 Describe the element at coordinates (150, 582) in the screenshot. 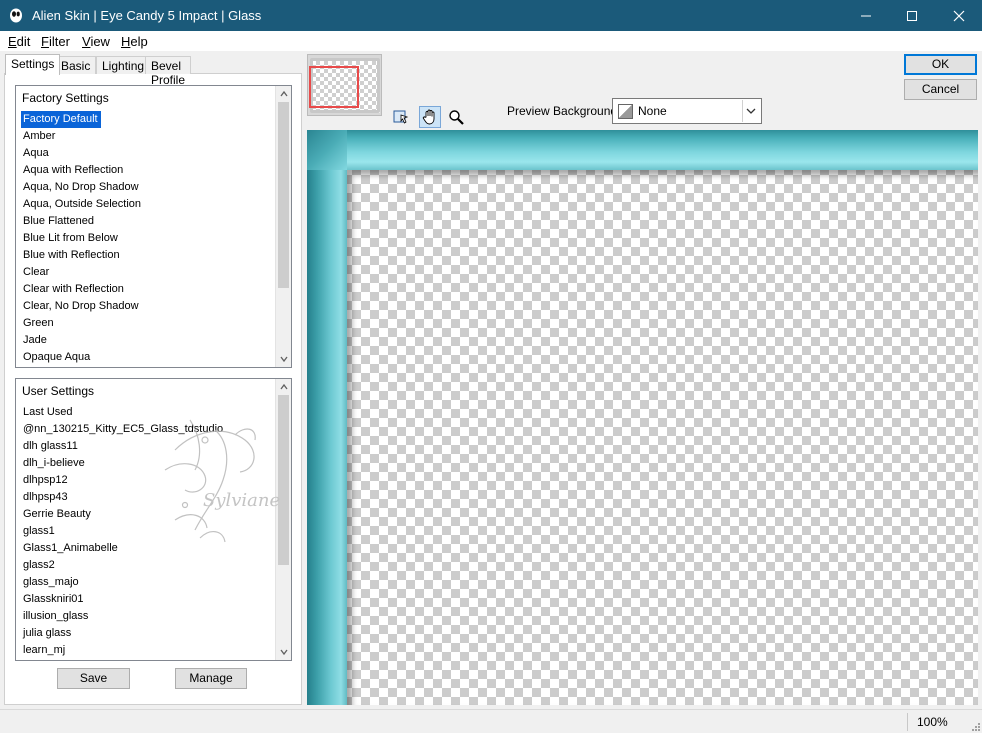

I see `list-item: glass_majo` at that location.